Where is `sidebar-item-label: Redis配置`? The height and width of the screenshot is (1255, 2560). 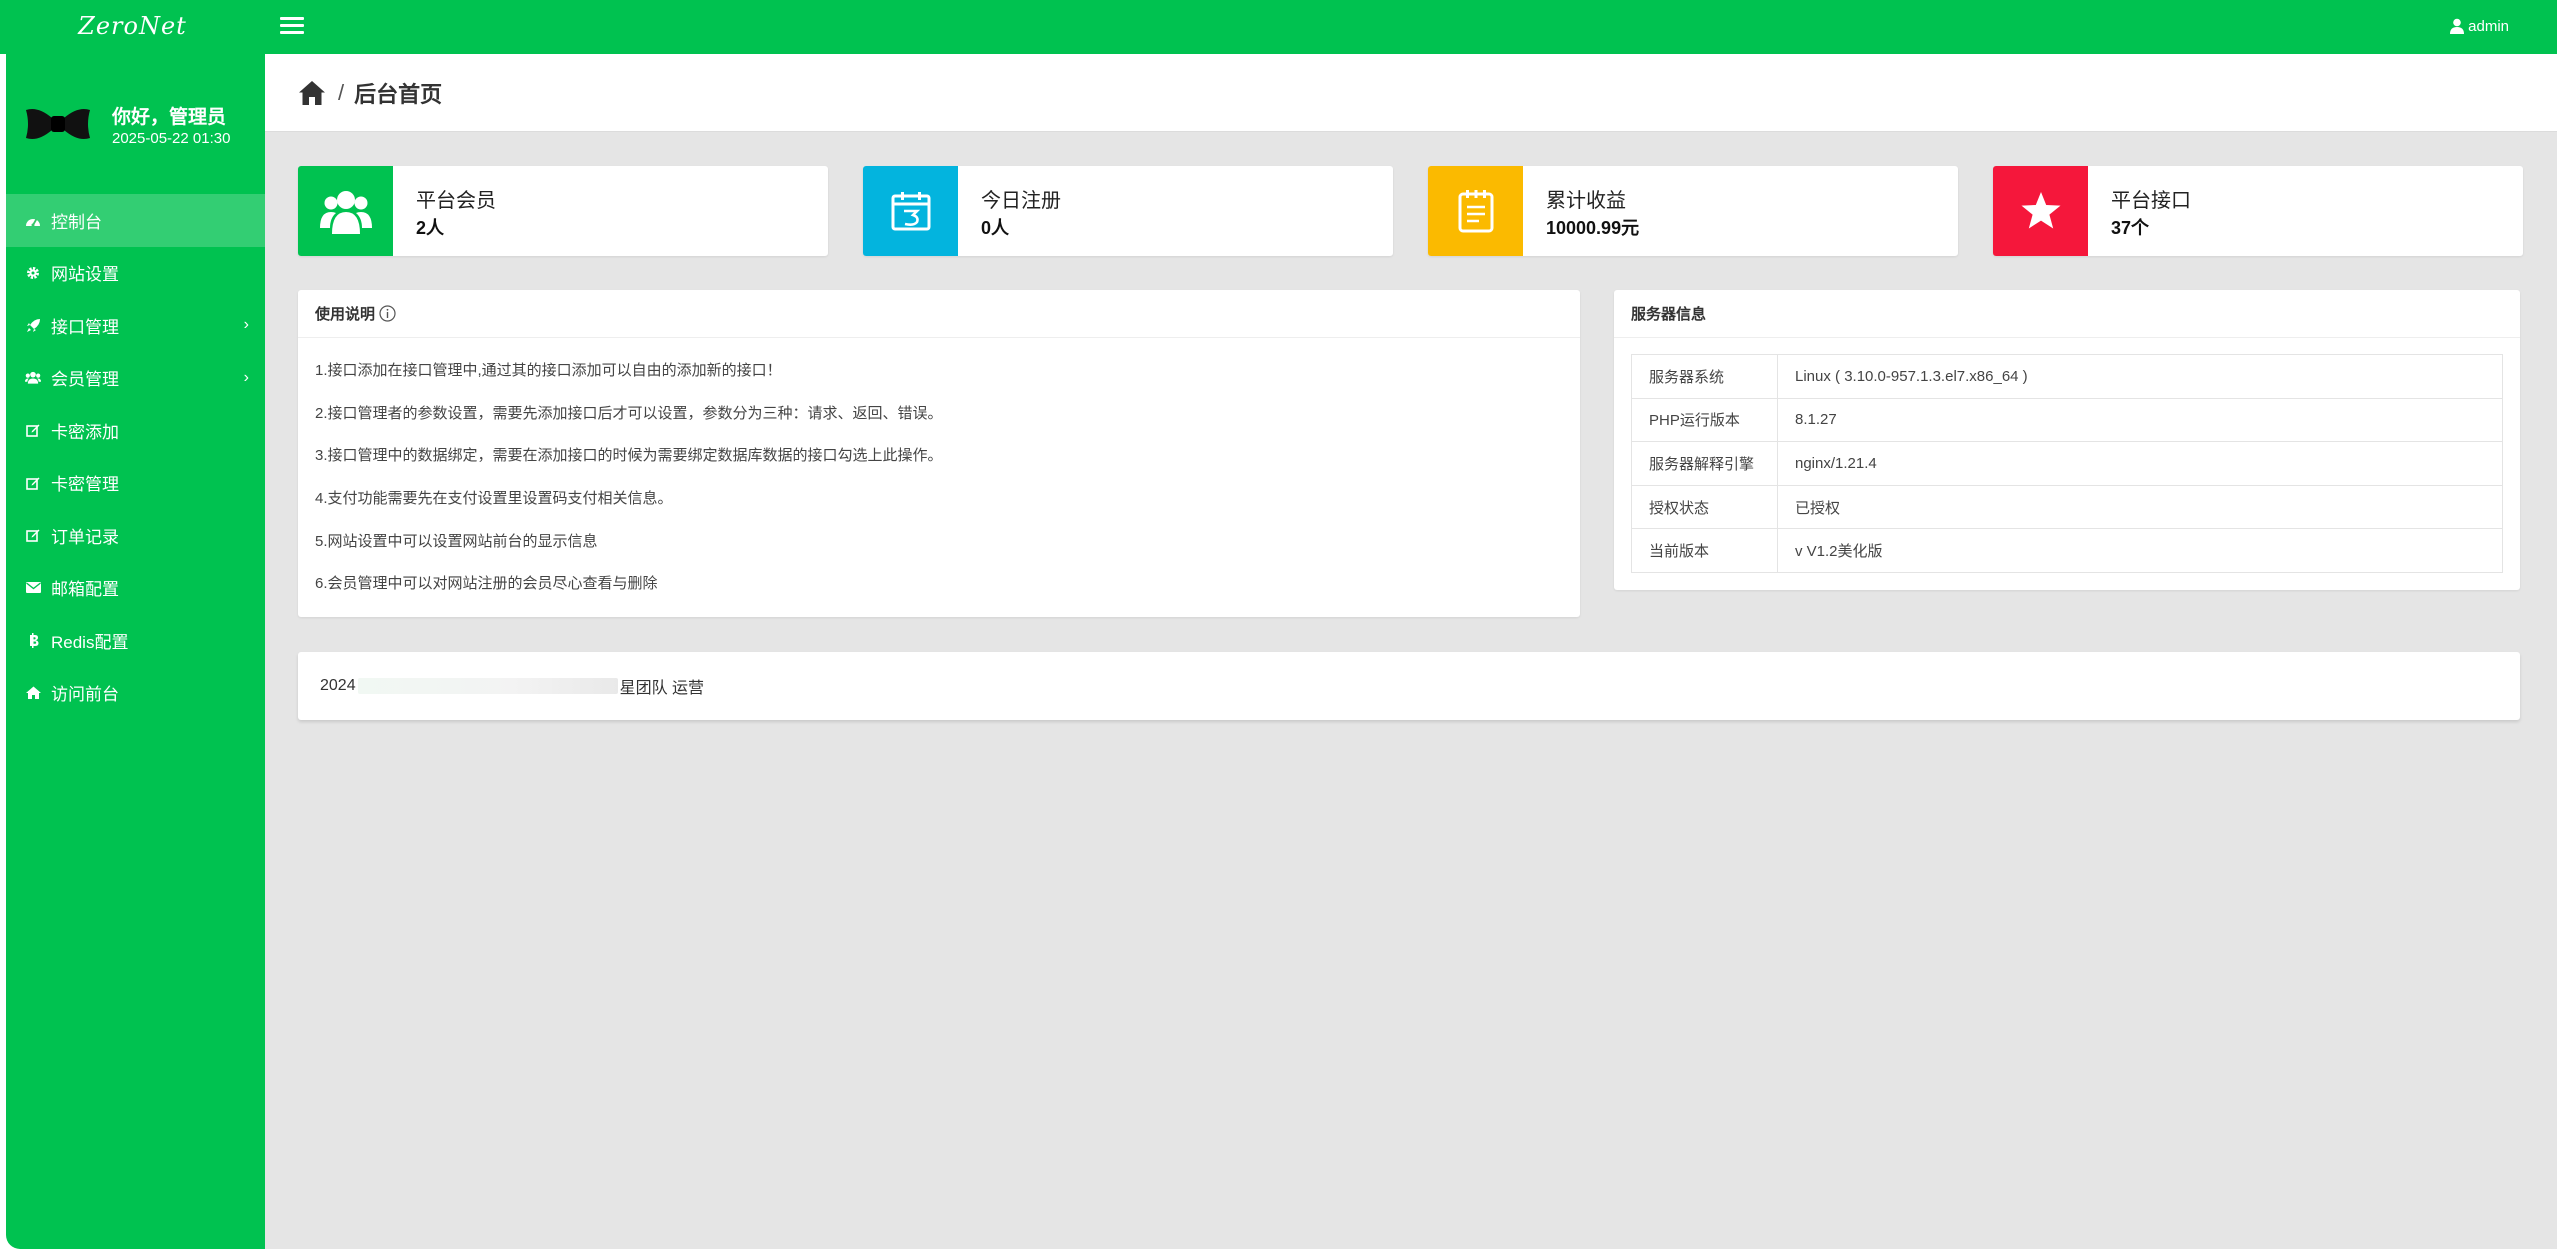 sidebar-item-label: Redis配置 is located at coordinates (90, 642).